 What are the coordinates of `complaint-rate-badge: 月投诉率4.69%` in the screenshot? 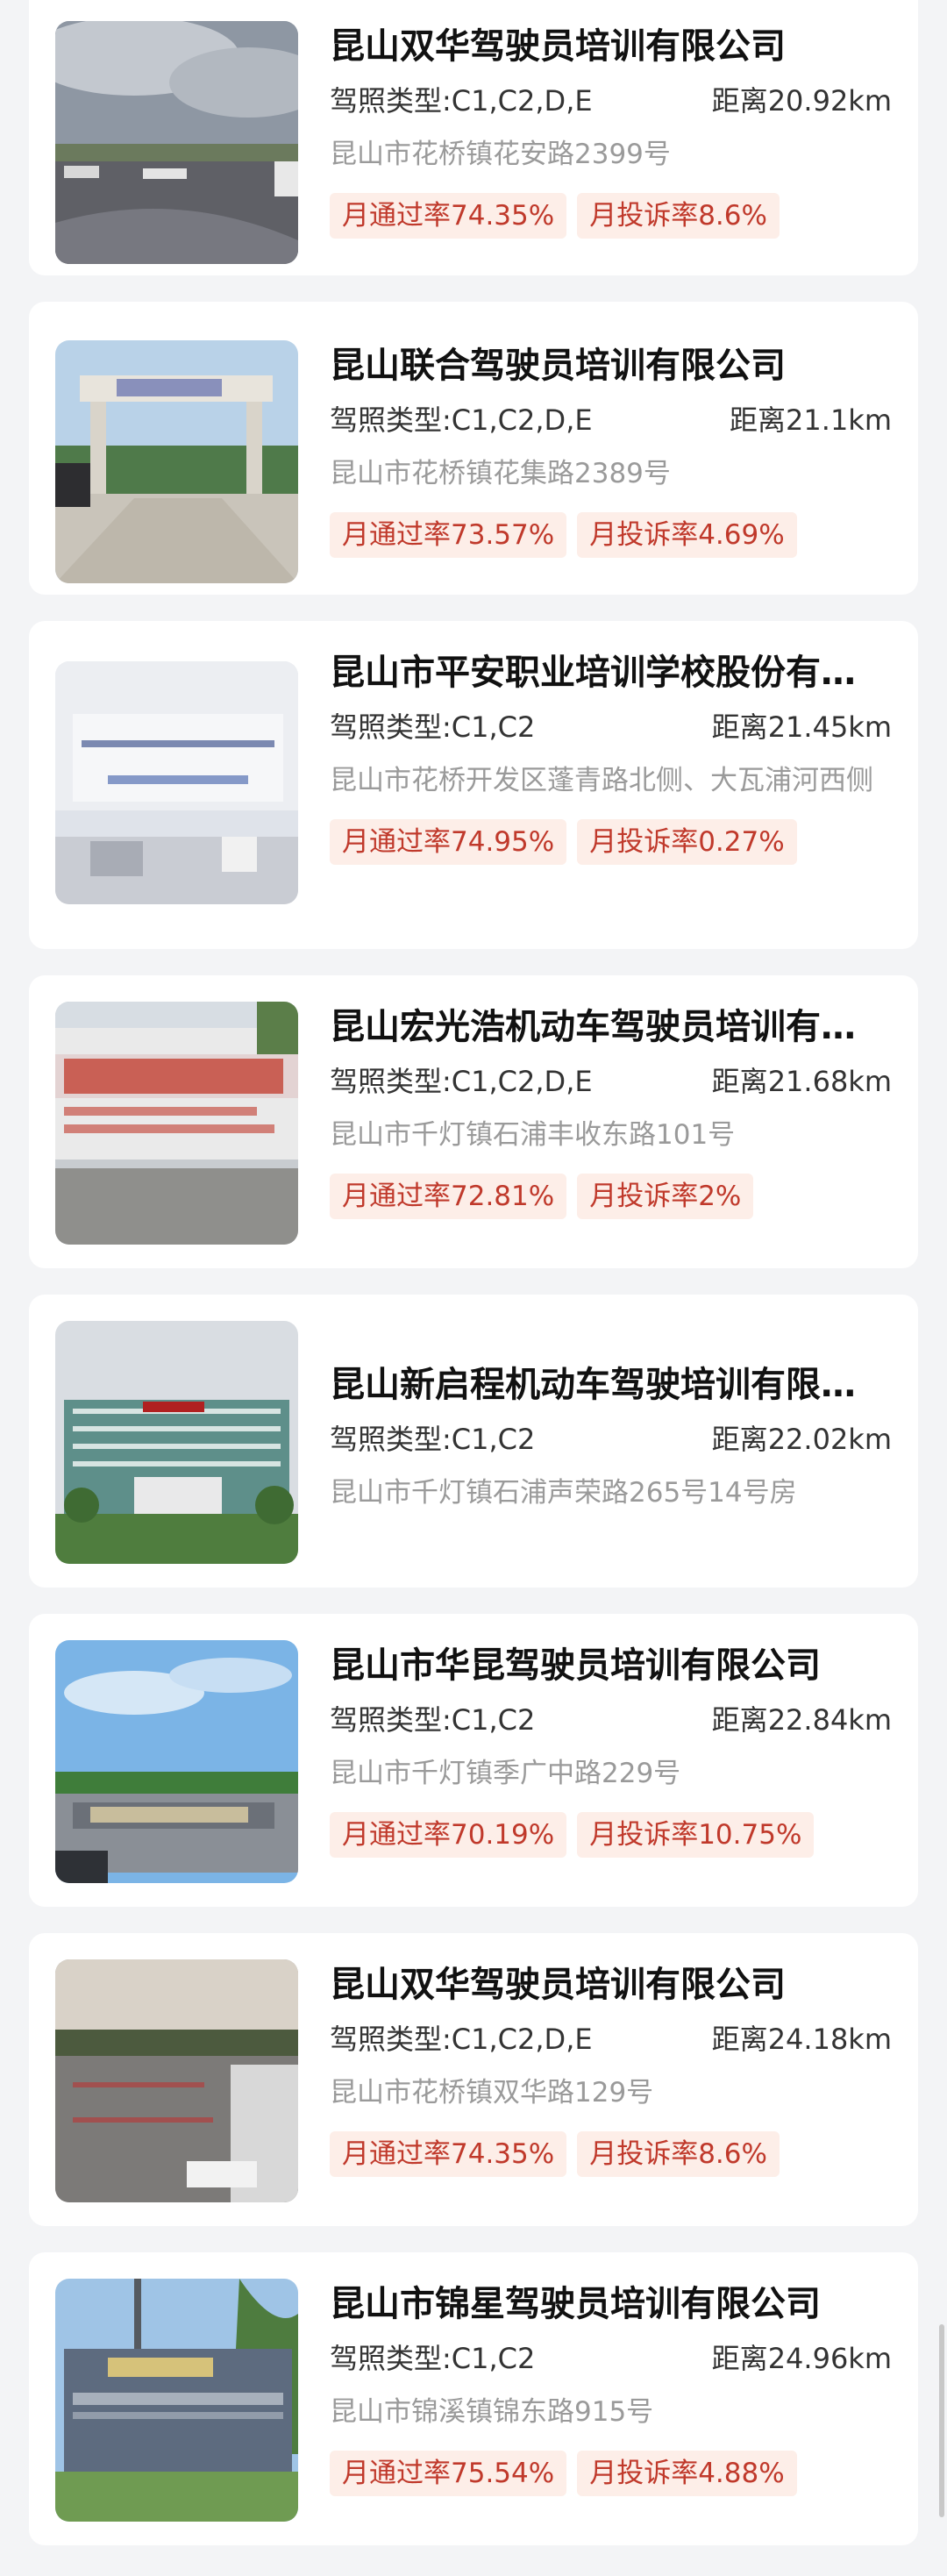 It's located at (687, 535).